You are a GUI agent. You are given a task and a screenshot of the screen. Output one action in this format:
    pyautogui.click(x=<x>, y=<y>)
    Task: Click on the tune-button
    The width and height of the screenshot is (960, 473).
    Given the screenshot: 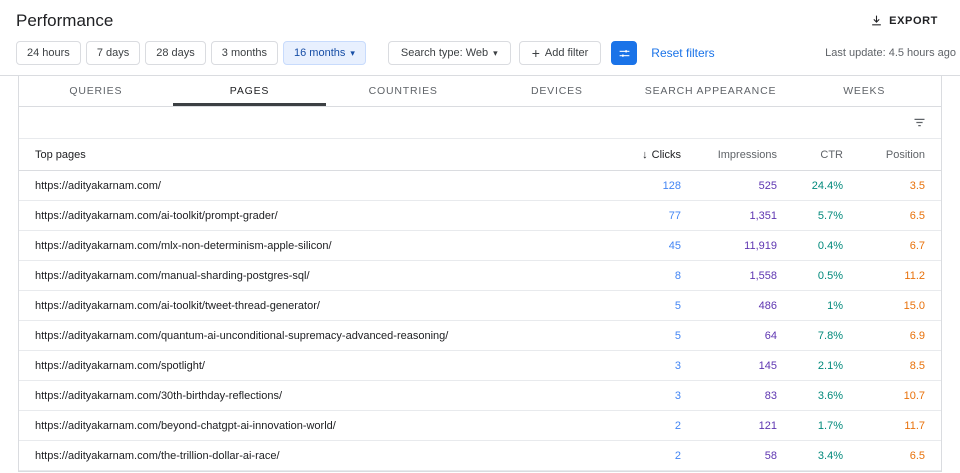 What is the action you would take?
    pyautogui.click(x=624, y=53)
    